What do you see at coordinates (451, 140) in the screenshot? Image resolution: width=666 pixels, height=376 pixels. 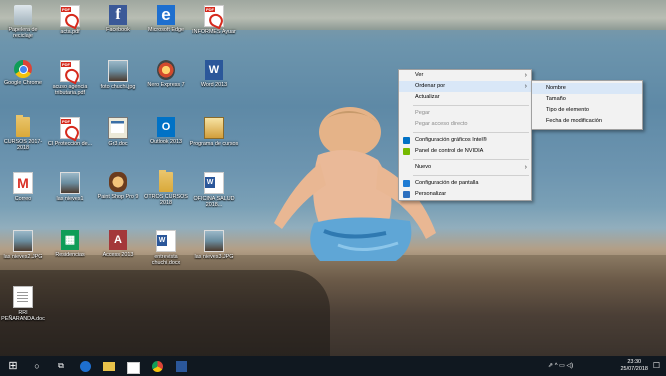 I see `context-menu-item-label: Configuración gráficos Intel®` at bounding box center [451, 140].